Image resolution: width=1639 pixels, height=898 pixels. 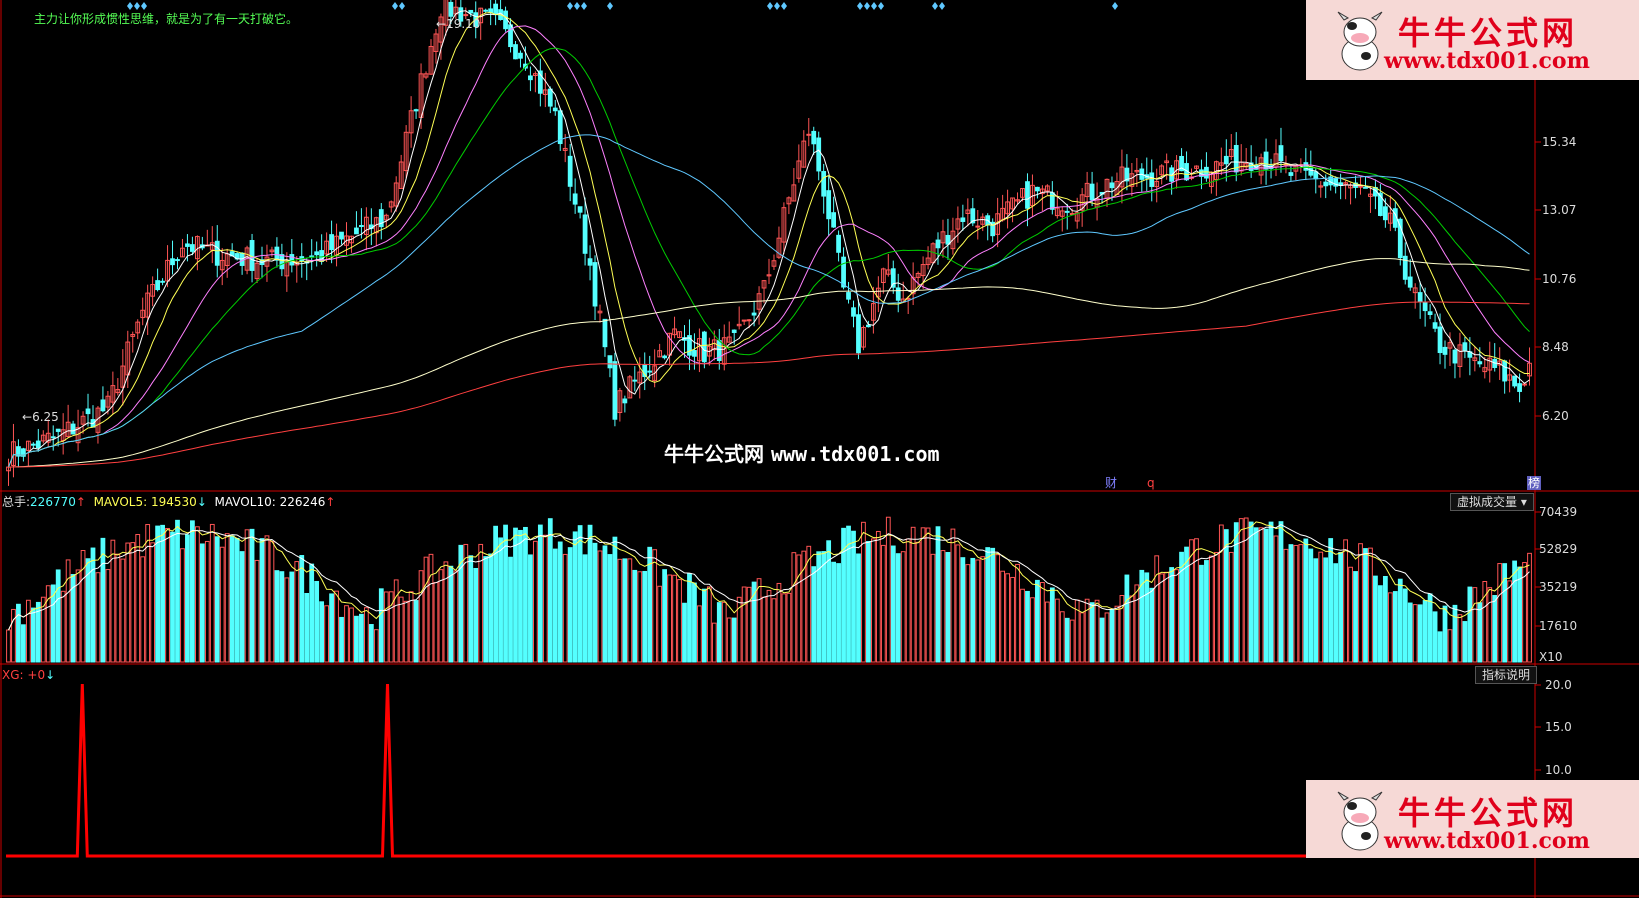 What do you see at coordinates (1506, 675) in the screenshot?
I see `indicator-help-button: 指标说明` at bounding box center [1506, 675].